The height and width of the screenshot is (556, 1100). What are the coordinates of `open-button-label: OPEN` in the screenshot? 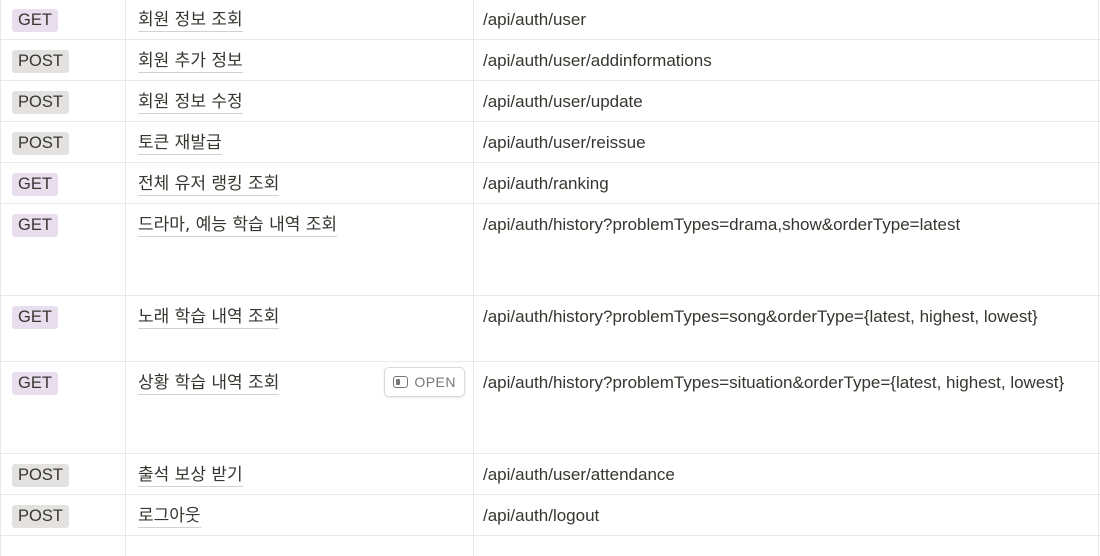 It's located at (435, 382).